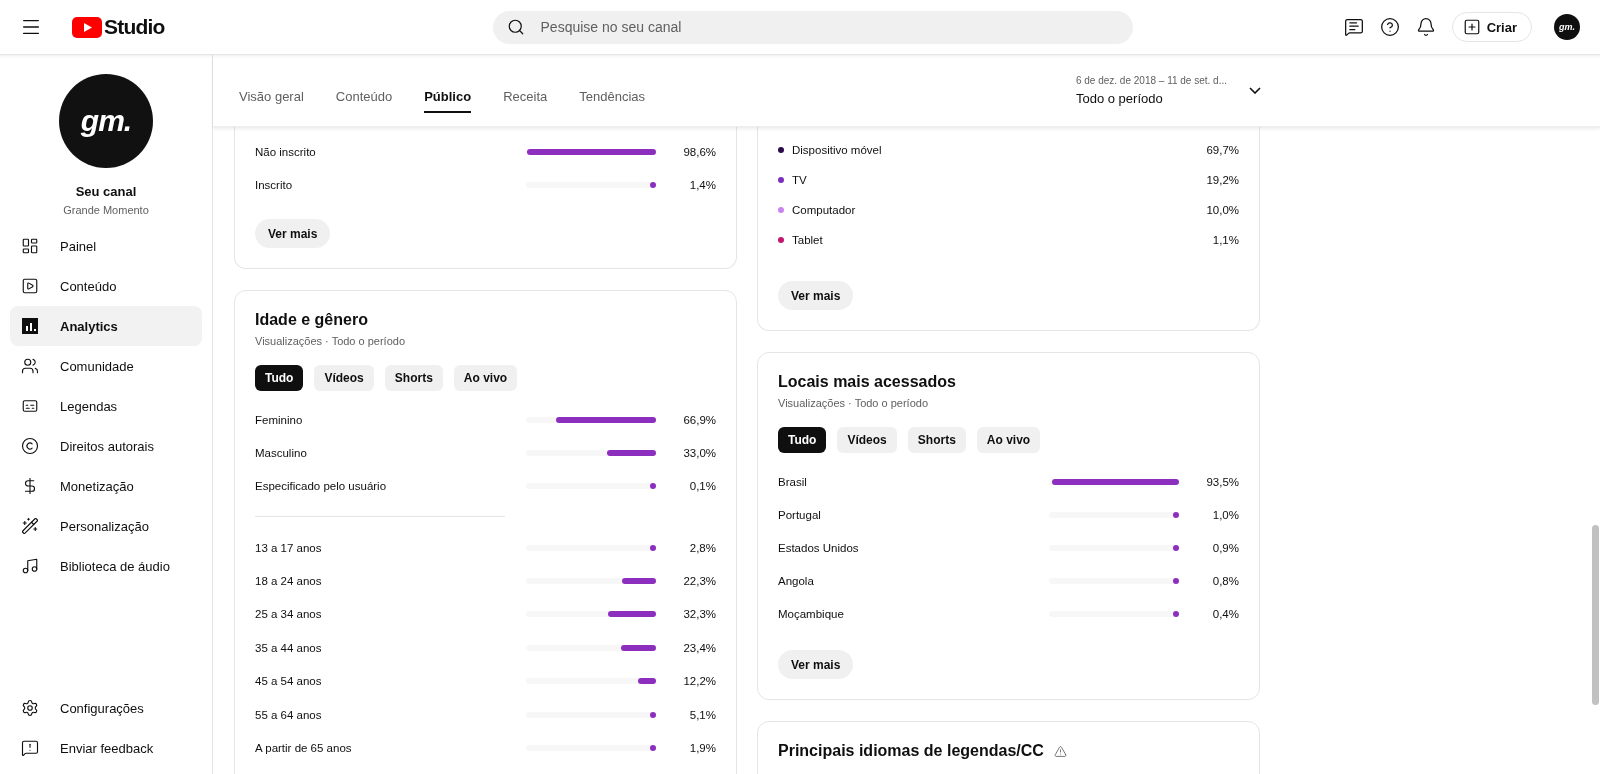 The height and width of the screenshot is (774, 1600). I want to click on percentage-value: 1,1%, so click(1225, 240).